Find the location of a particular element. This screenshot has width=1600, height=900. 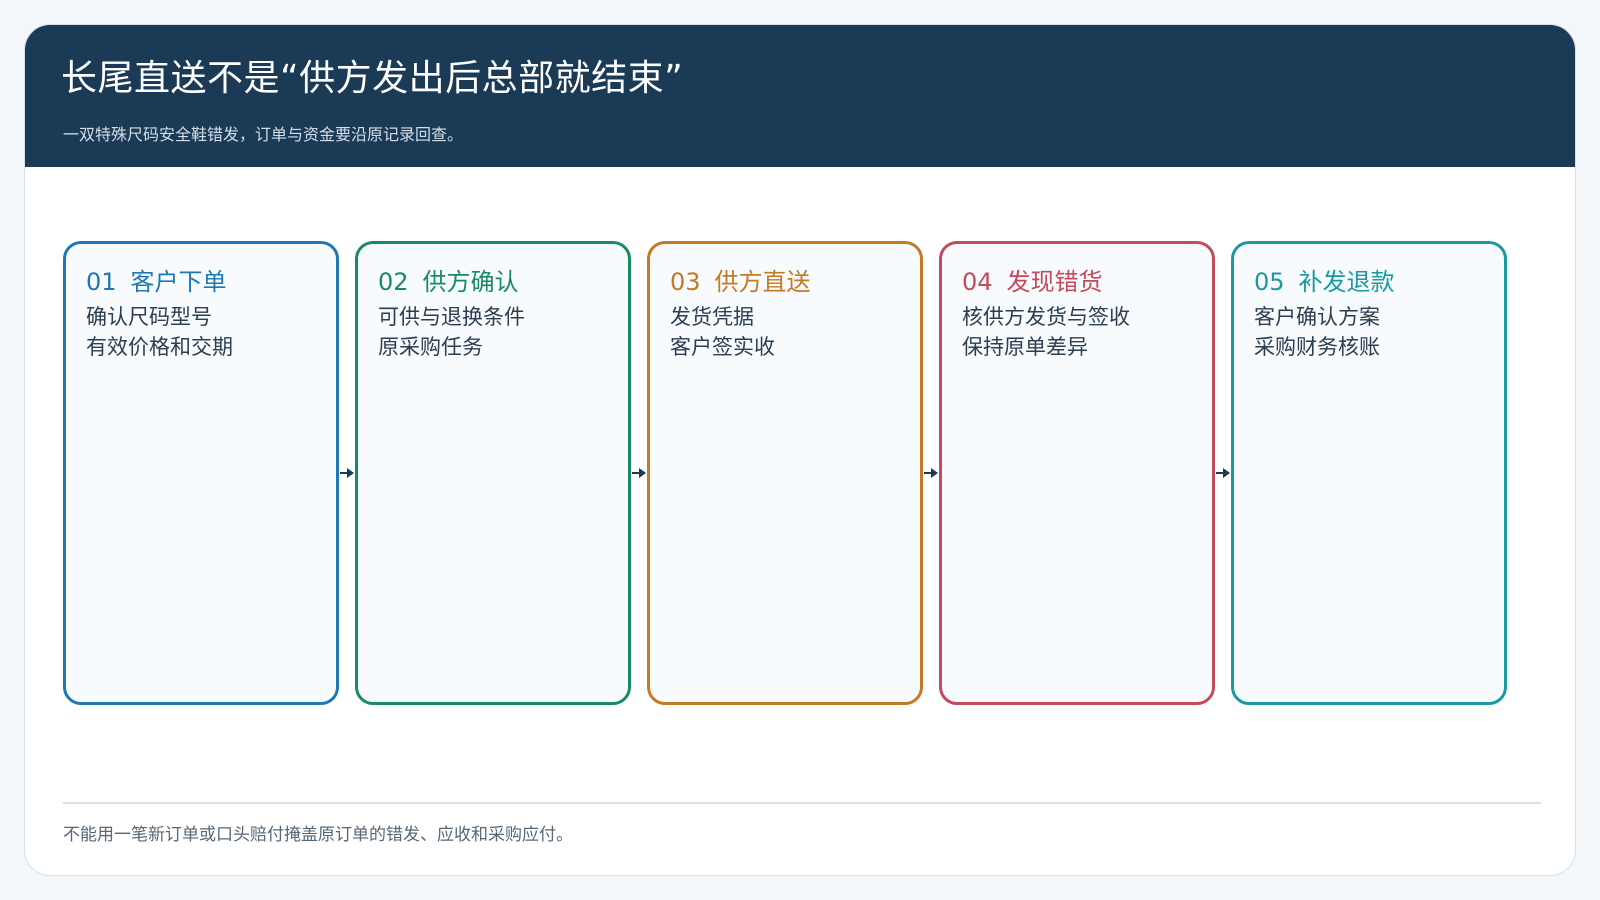

step-detail-line: 采购财务核账 is located at coordinates (1317, 347).